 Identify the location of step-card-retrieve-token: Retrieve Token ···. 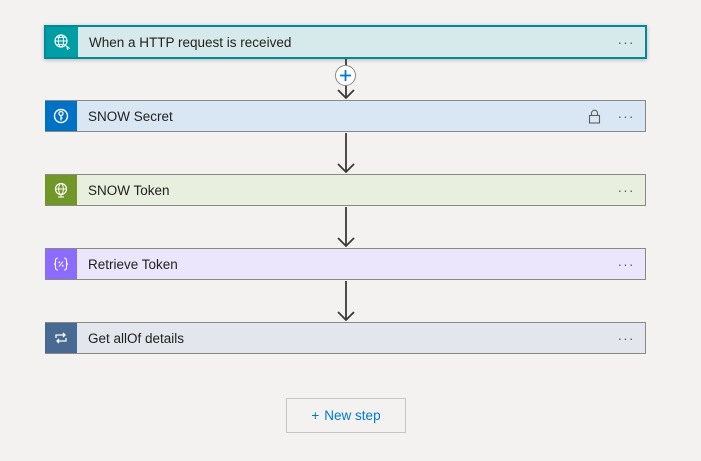
(345, 264).